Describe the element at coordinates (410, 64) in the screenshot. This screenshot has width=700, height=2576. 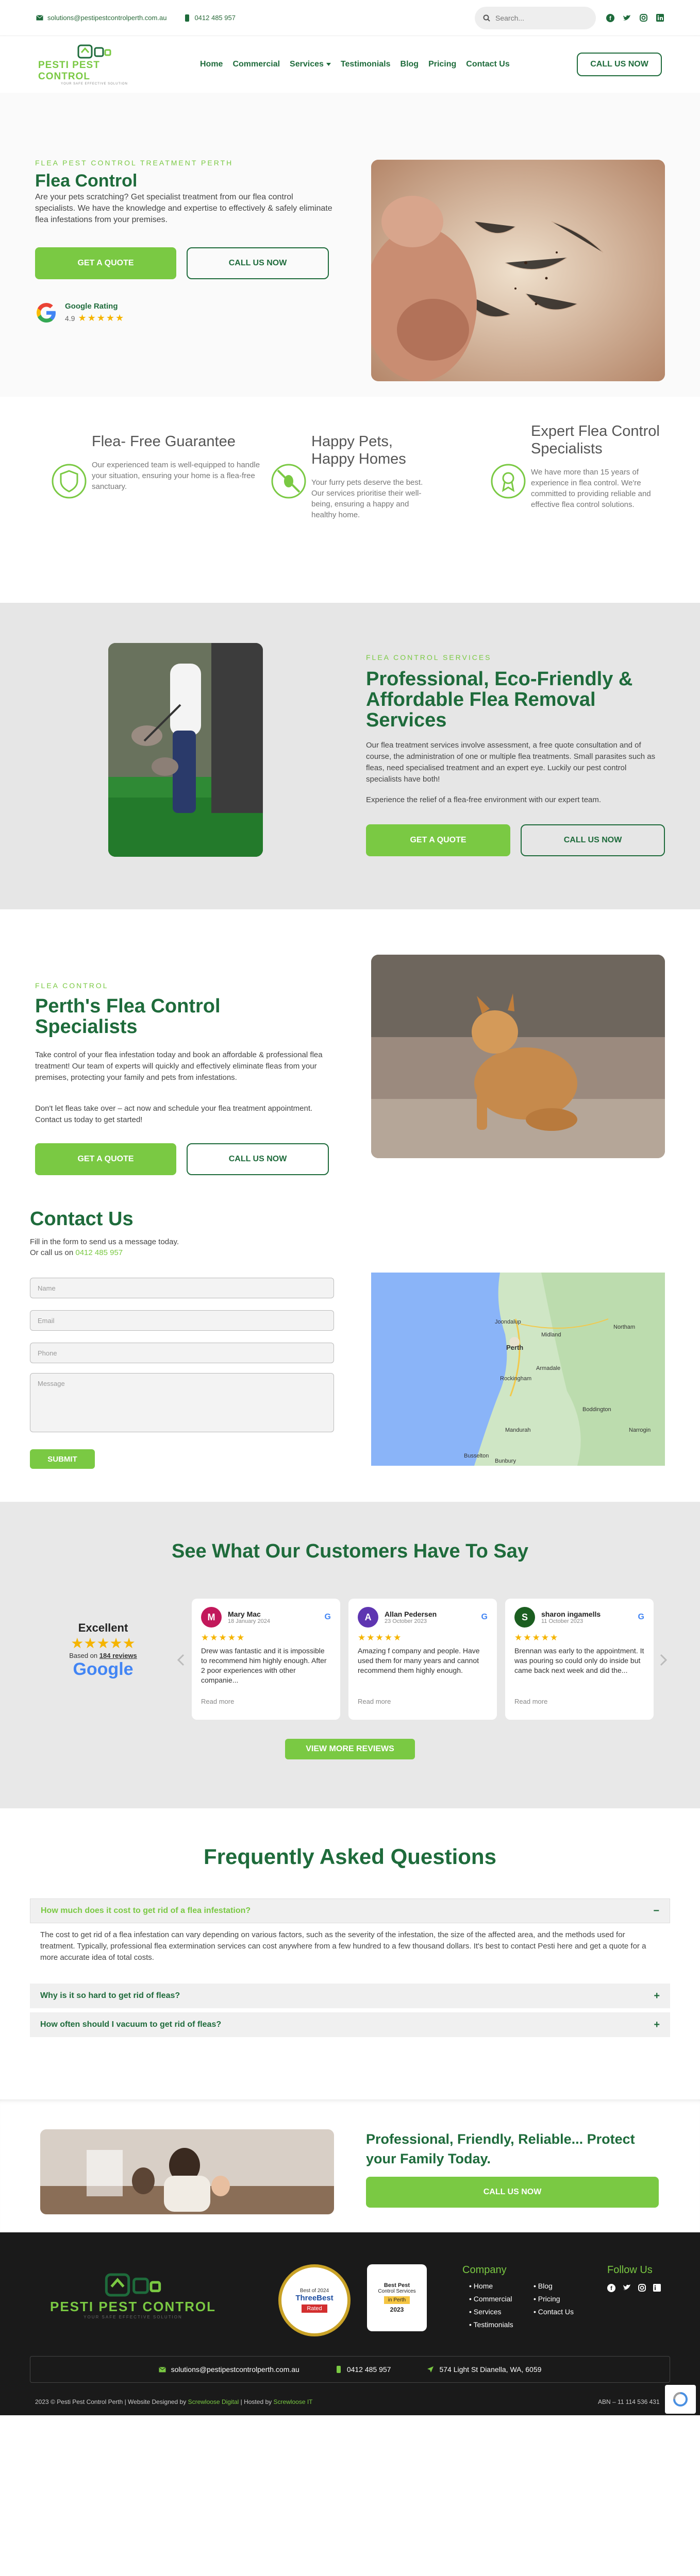
I see `nav-blog: Blog` at that location.